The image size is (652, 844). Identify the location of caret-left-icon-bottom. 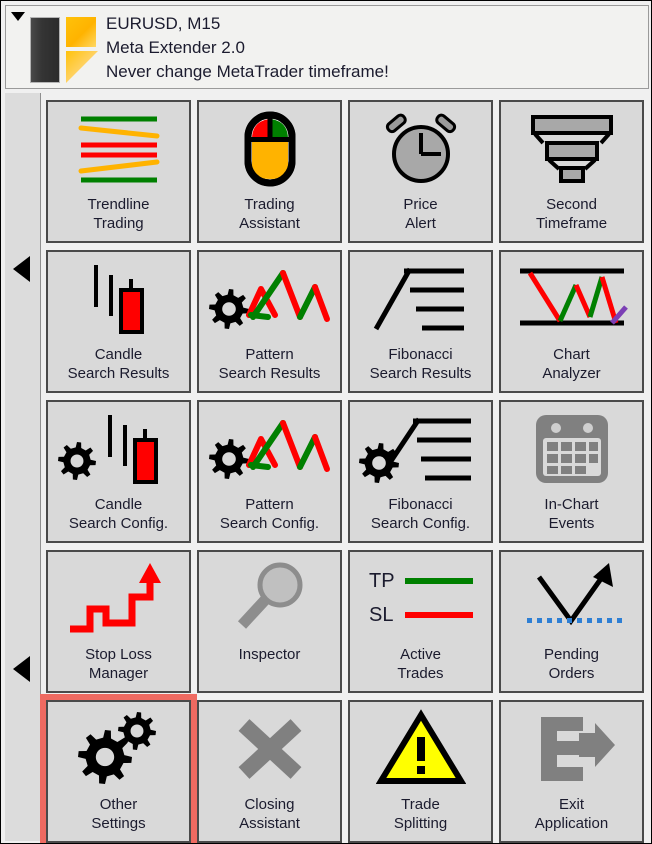
(21, 669).